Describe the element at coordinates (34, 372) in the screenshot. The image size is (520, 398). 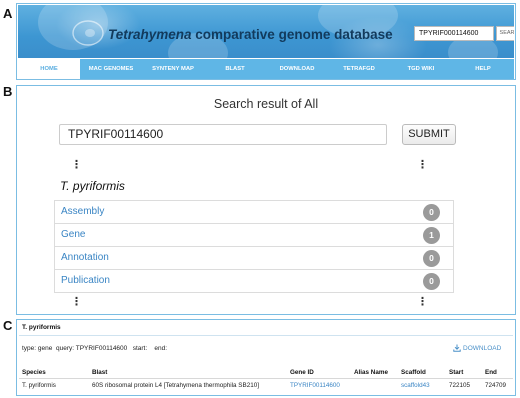
I see `column-header-species: Species` at that location.